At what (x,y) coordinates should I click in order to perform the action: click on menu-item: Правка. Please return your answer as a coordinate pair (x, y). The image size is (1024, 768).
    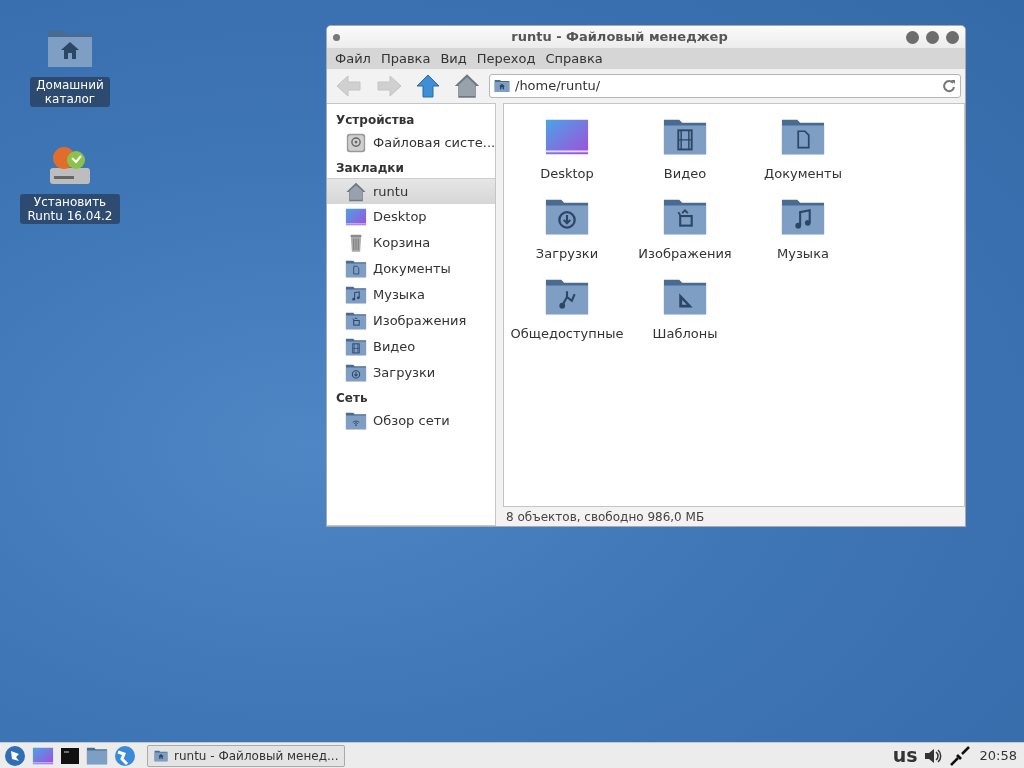
    Looking at the image, I should click on (405, 58).